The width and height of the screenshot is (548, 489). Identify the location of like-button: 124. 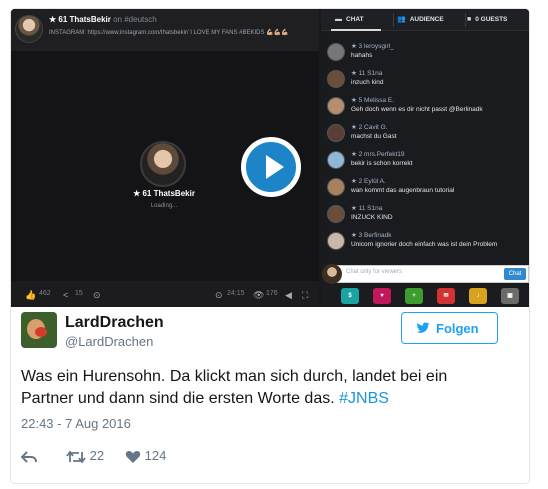
(145, 456).